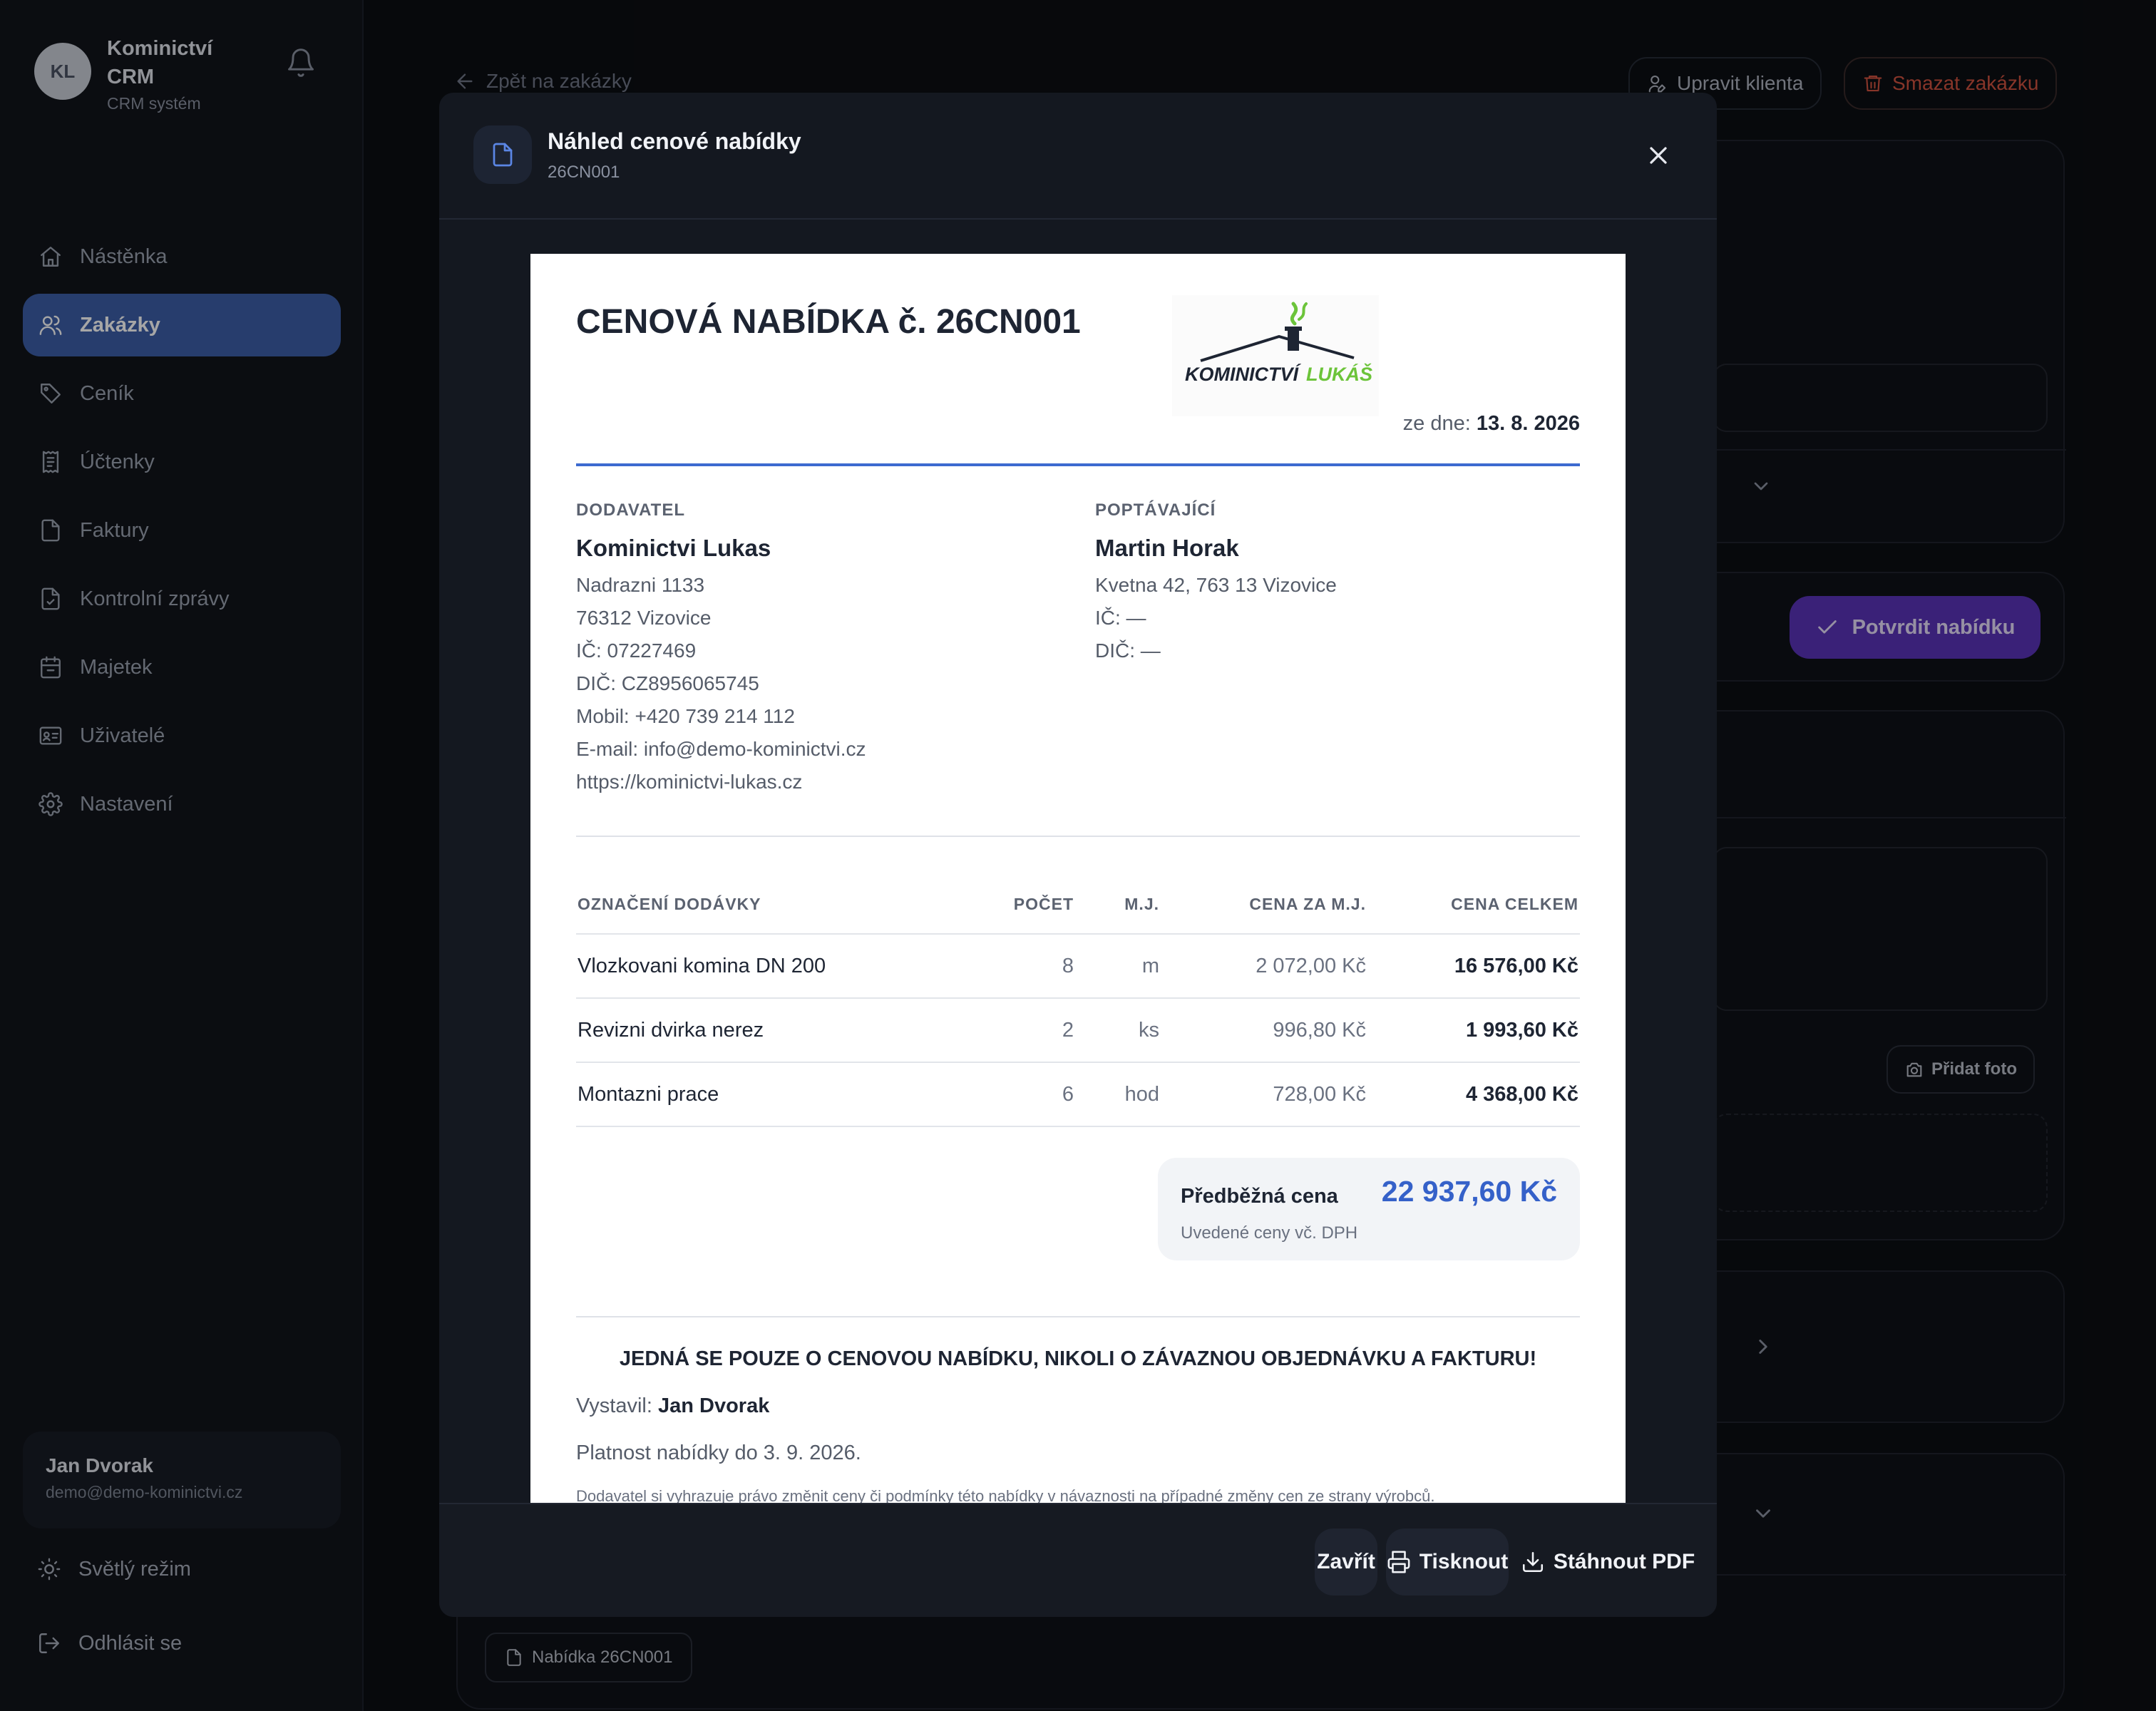 The height and width of the screenshot is (1711, 2156). I want to click on document-icon, so click(502, 154).